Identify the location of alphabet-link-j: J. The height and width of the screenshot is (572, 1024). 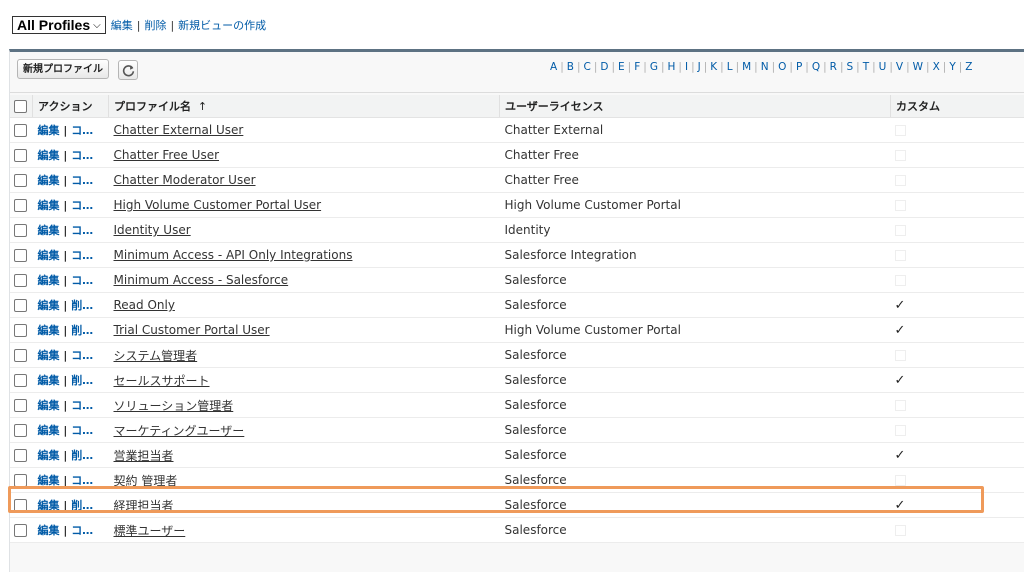
(699, 67).